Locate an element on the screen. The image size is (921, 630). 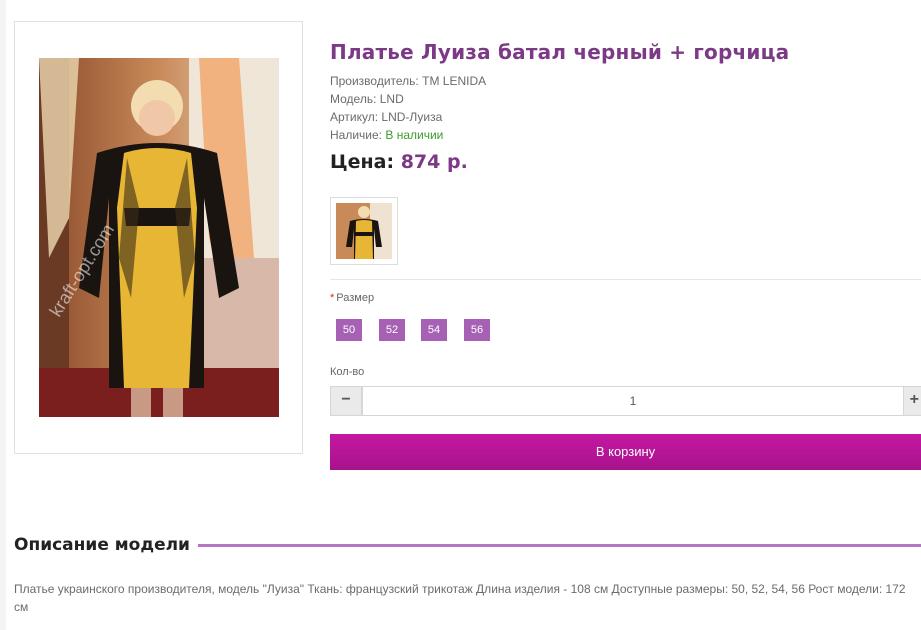
size-option-52: 52 is located at coordinates (392, 330).